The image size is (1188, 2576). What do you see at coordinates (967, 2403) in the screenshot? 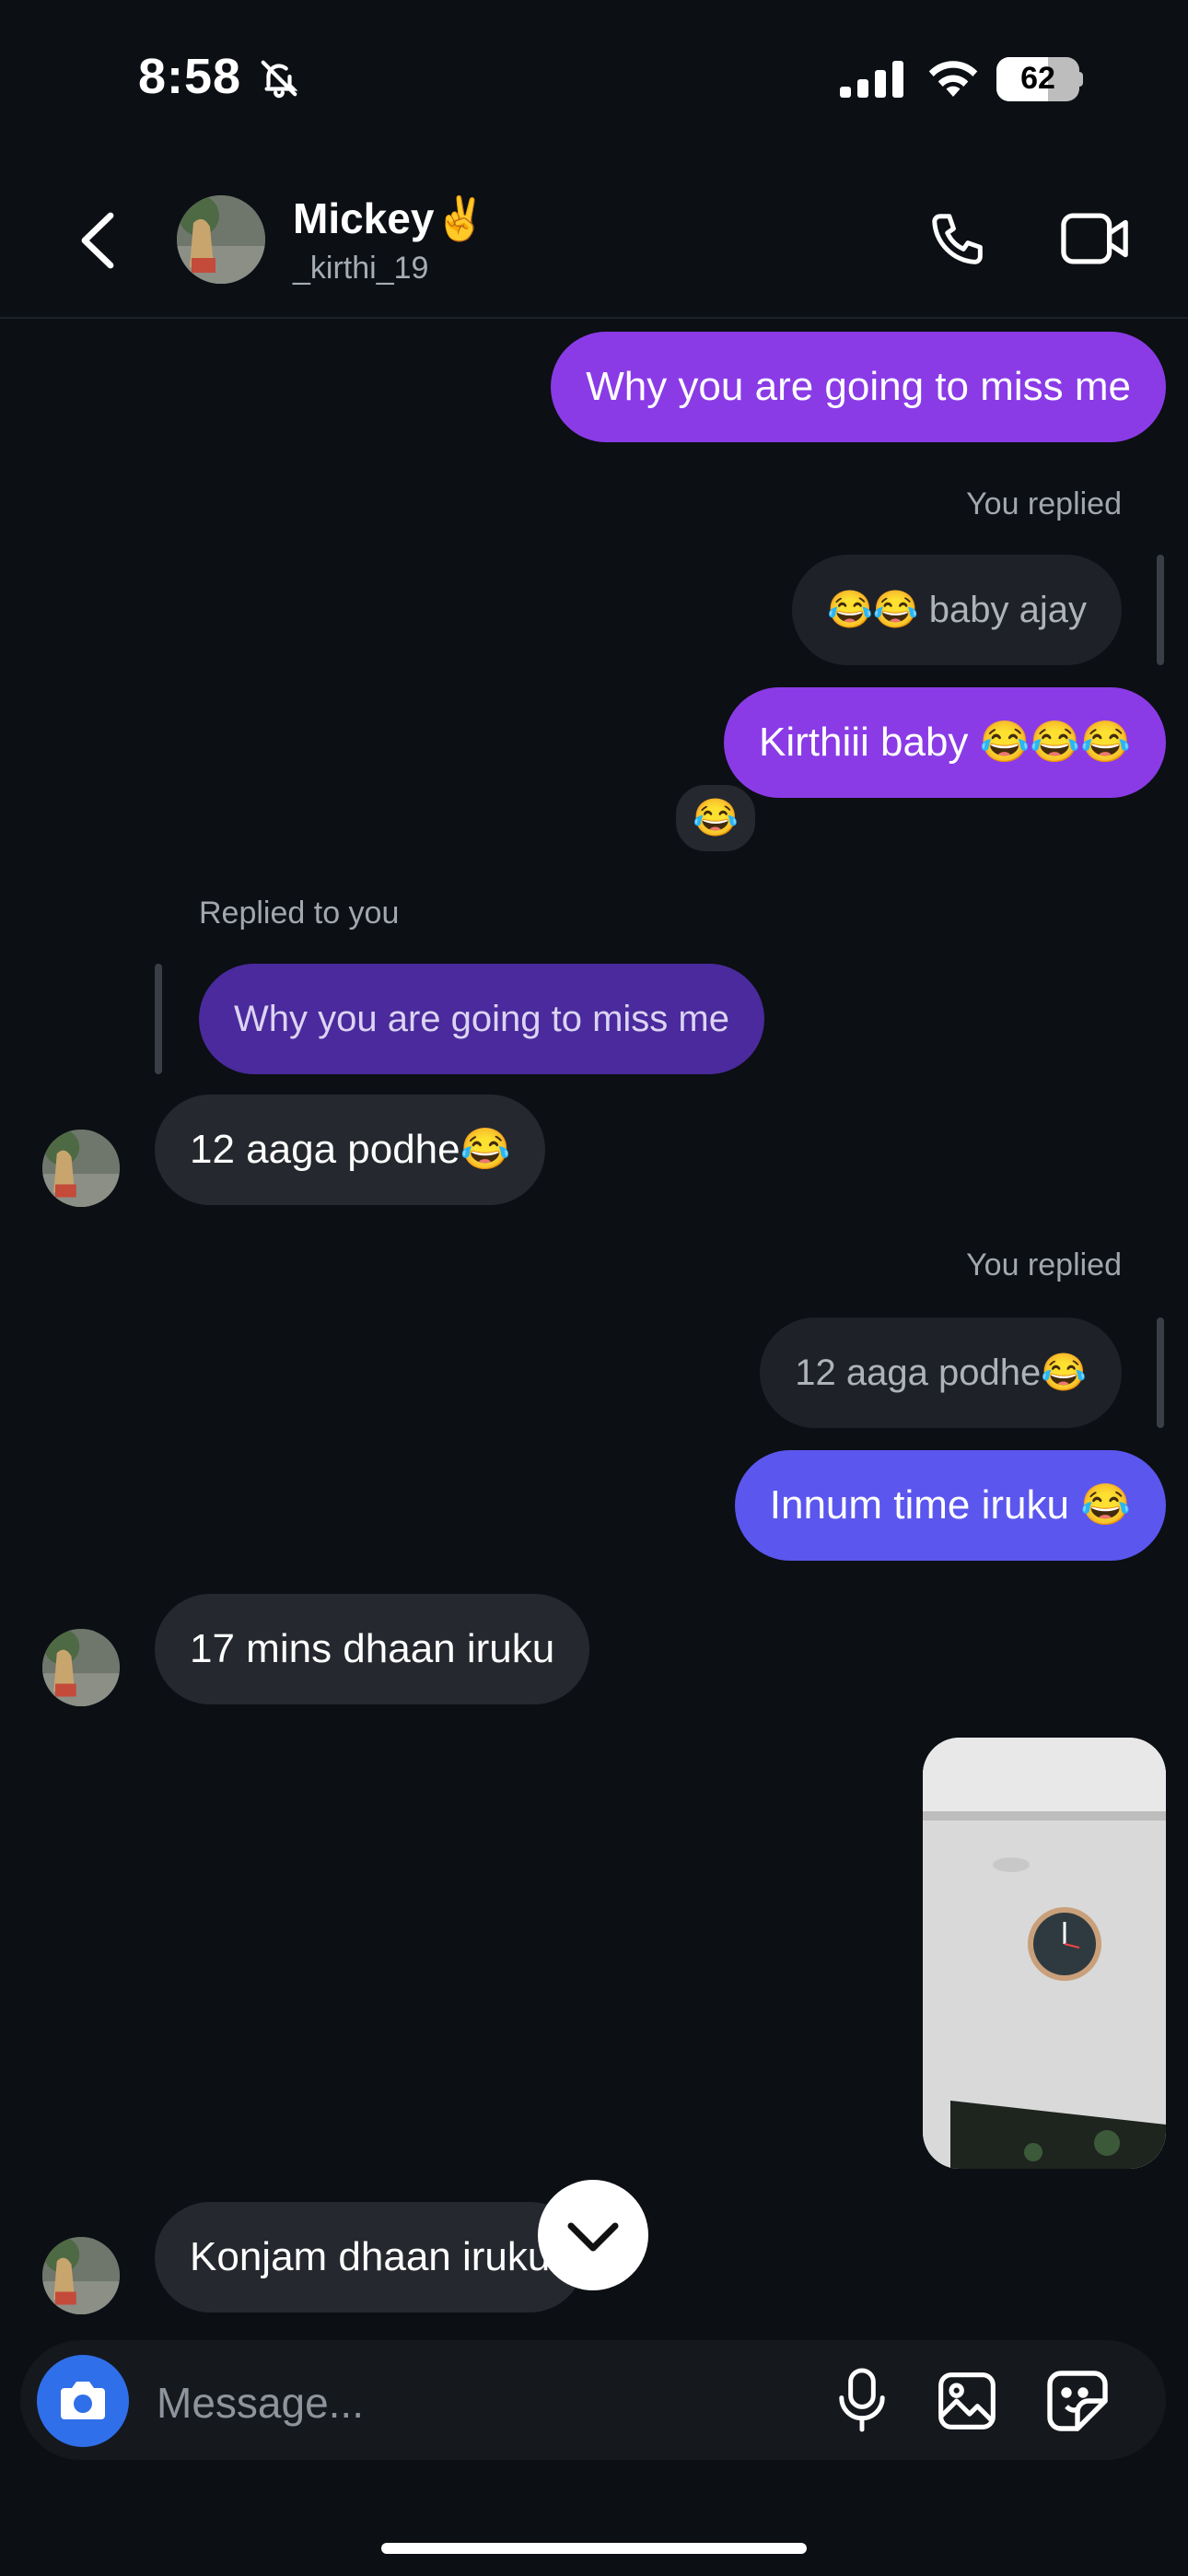
I see `gallery-icon` at bounding box center [967, 2403].